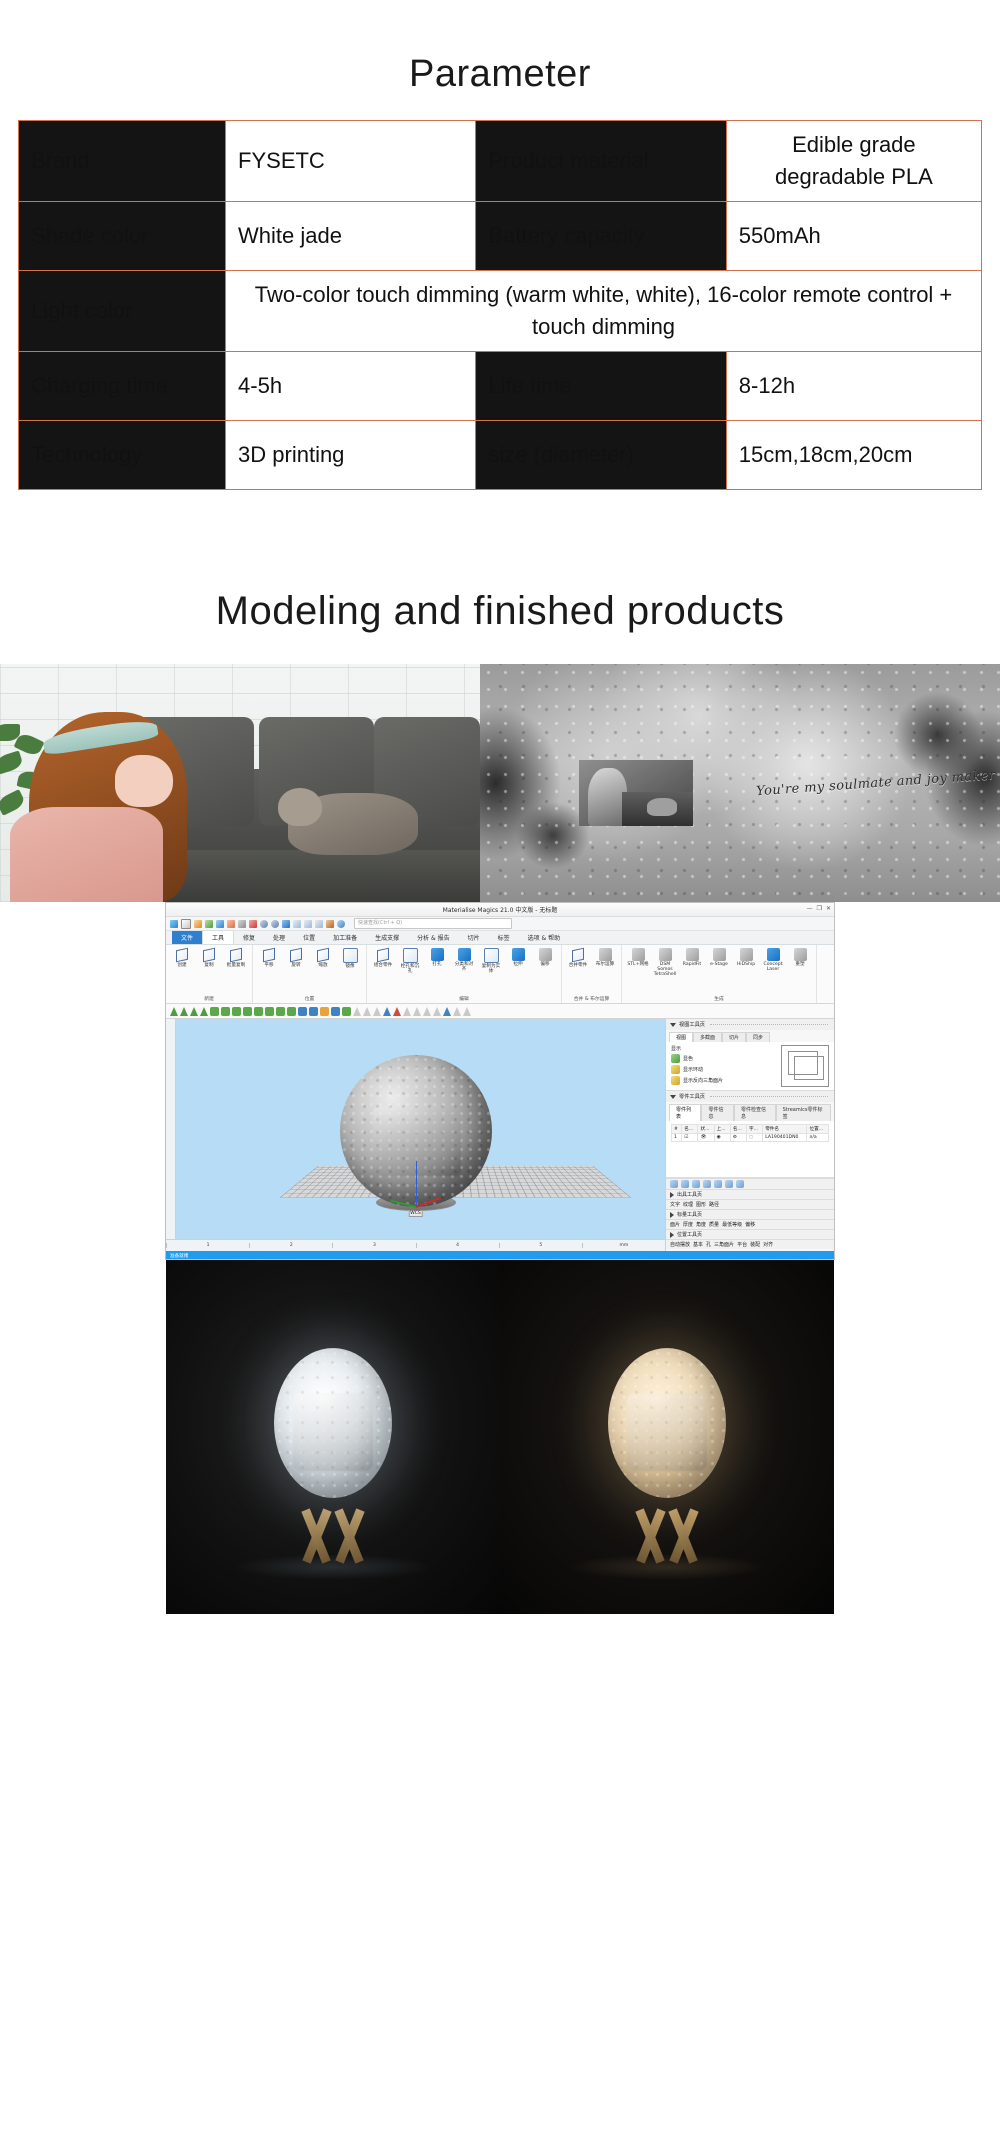 This screenshot has width=1000, height=2152. I want to click on tab-sections: 多截面, so click(708, 1037).